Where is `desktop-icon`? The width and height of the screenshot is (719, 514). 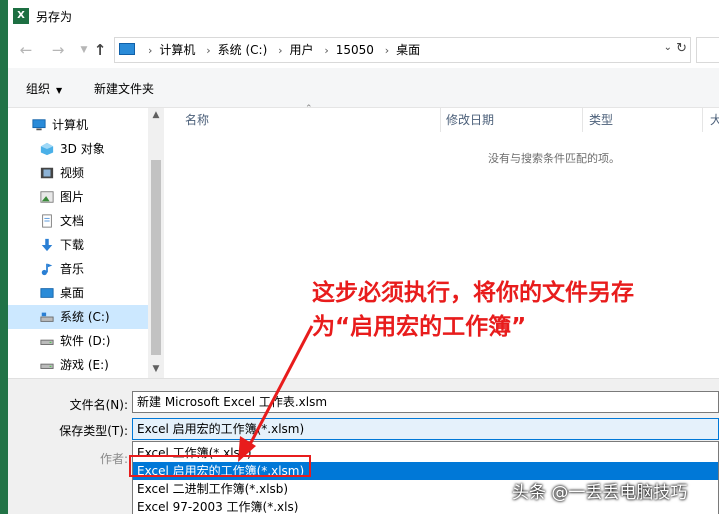
desktop-icon is located at coordinates (47, 293).